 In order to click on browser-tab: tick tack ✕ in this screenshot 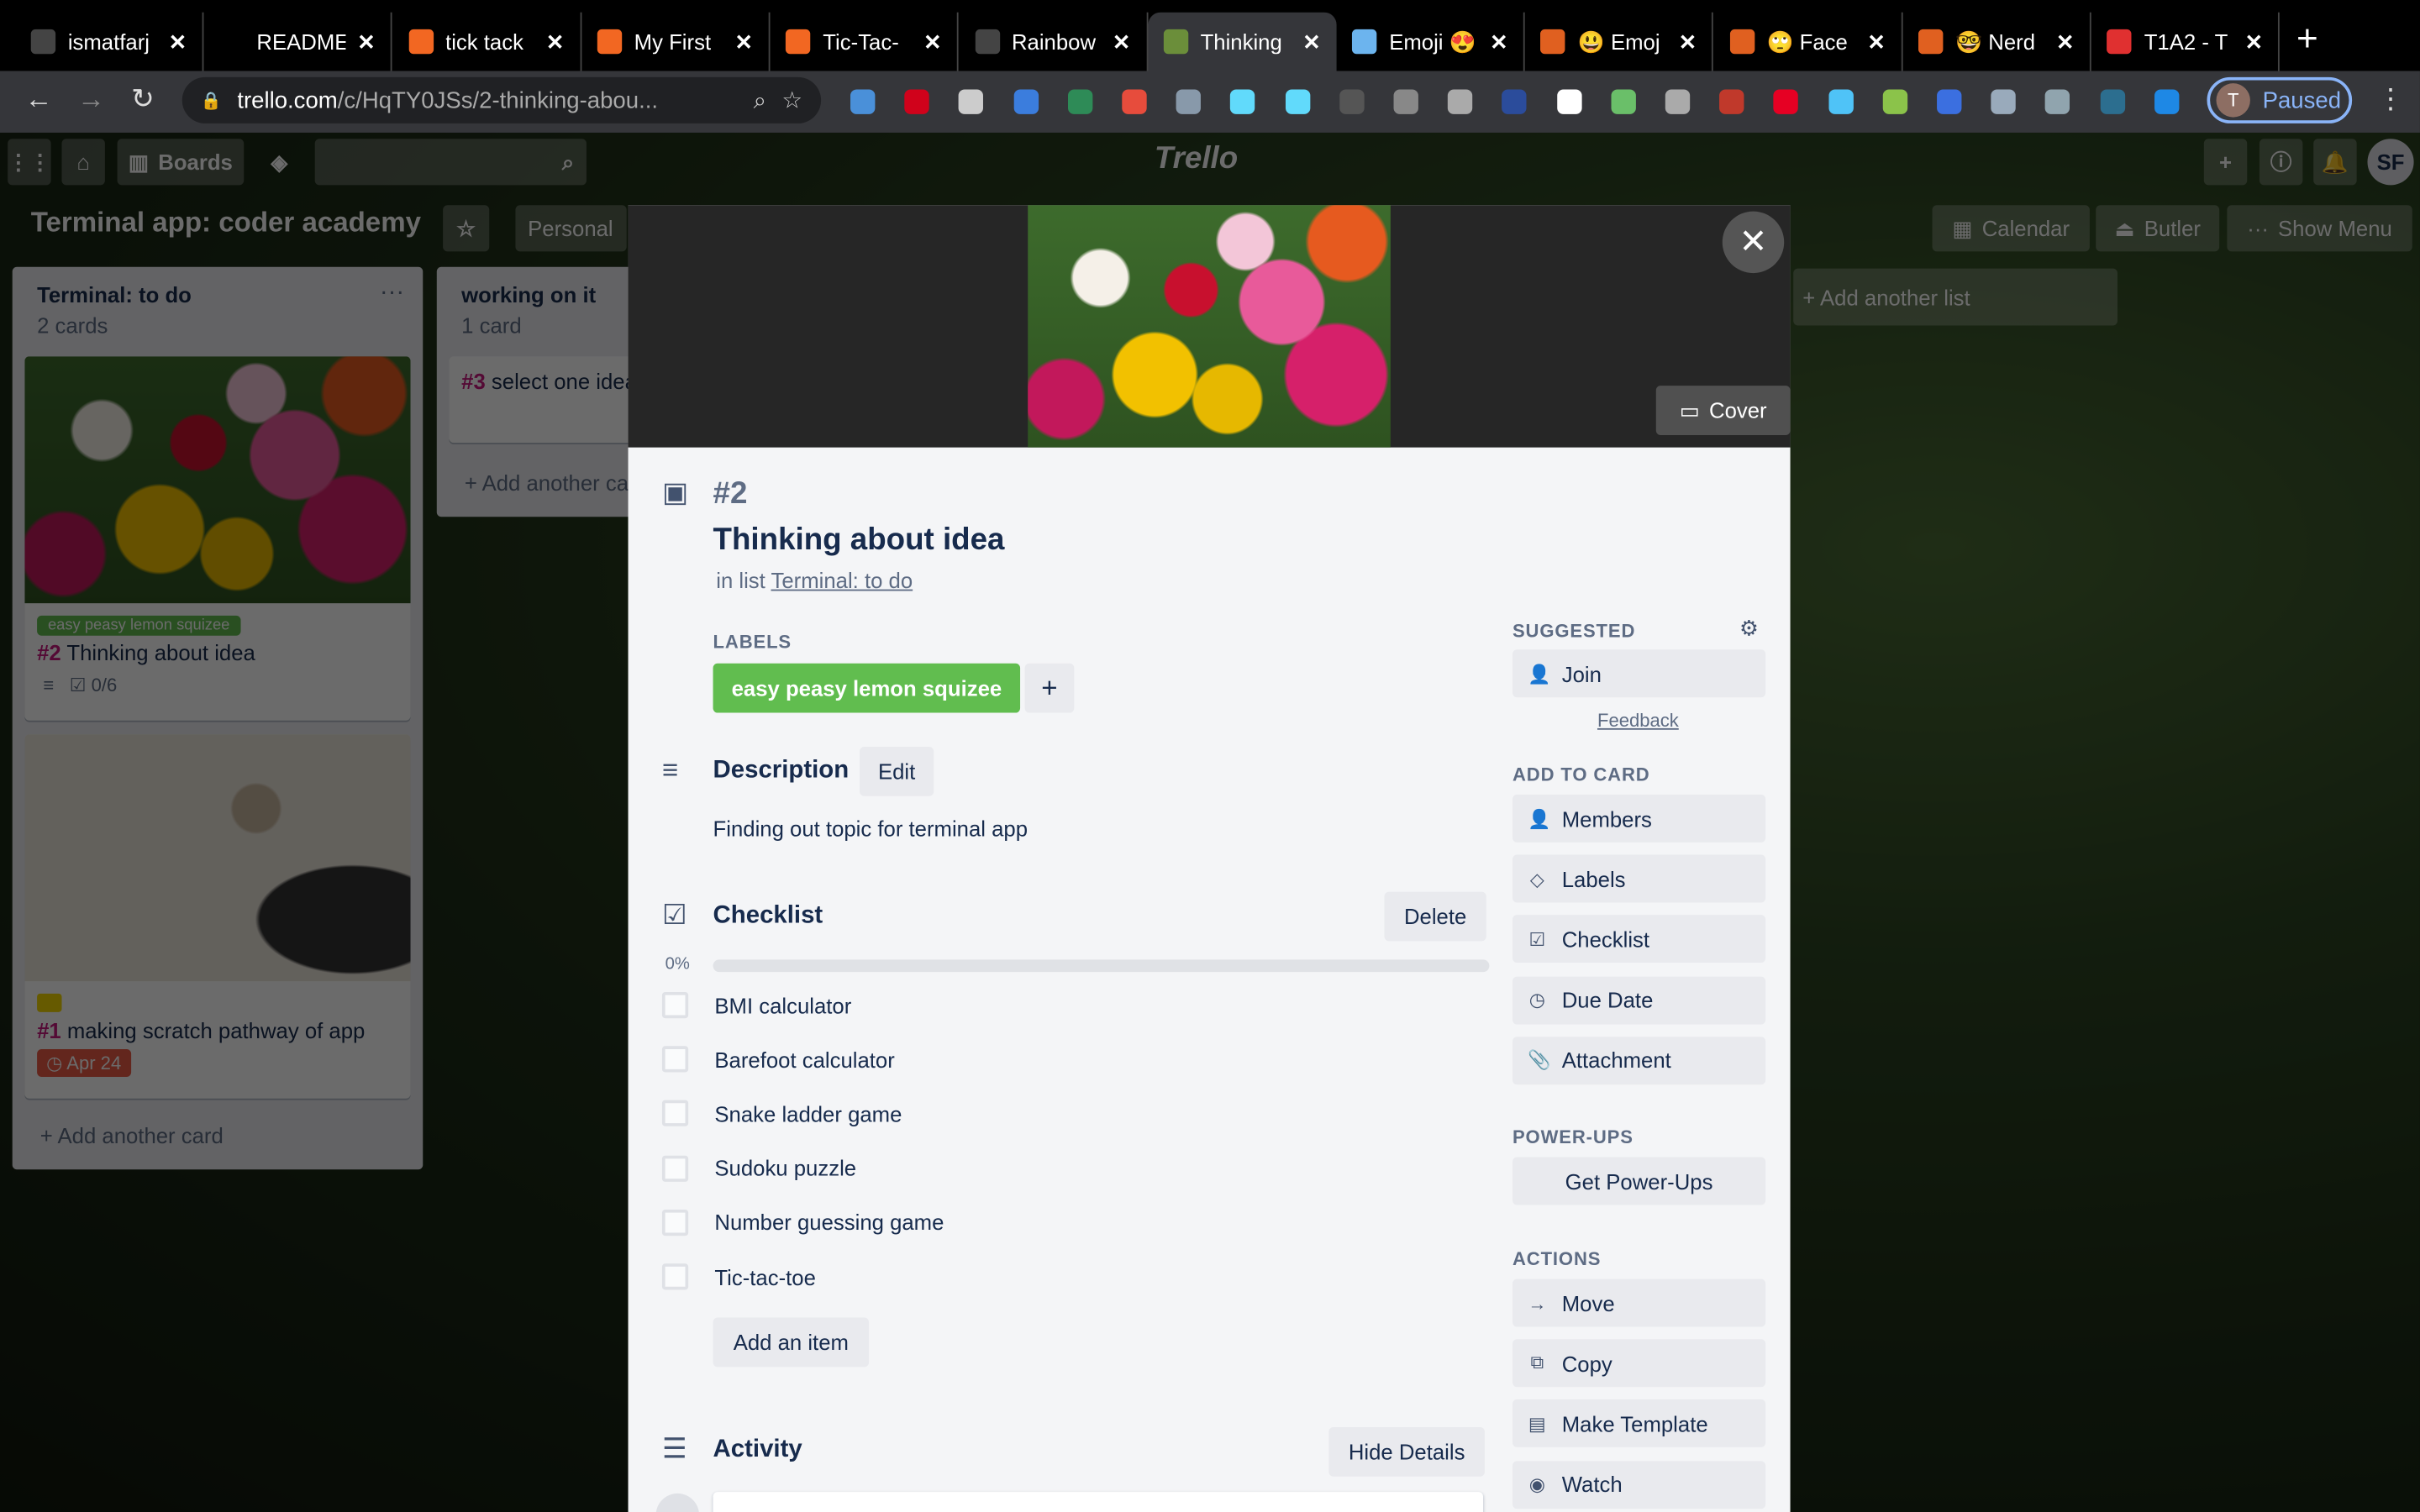, I will do `click(487, 41)`.